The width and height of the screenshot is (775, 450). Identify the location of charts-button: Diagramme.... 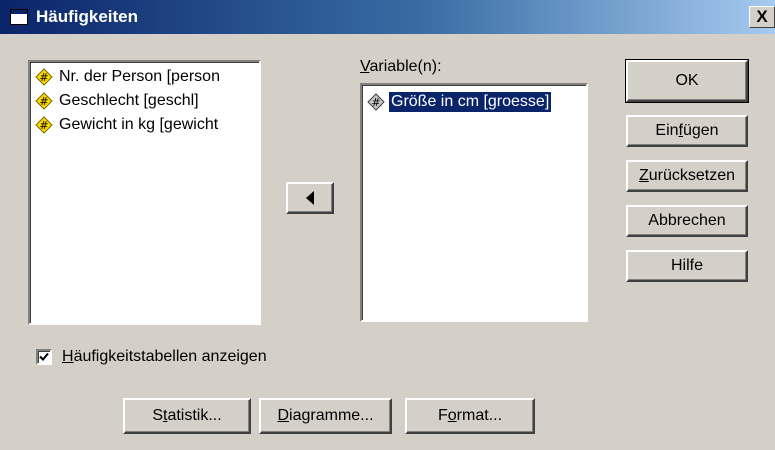
(325, 416).